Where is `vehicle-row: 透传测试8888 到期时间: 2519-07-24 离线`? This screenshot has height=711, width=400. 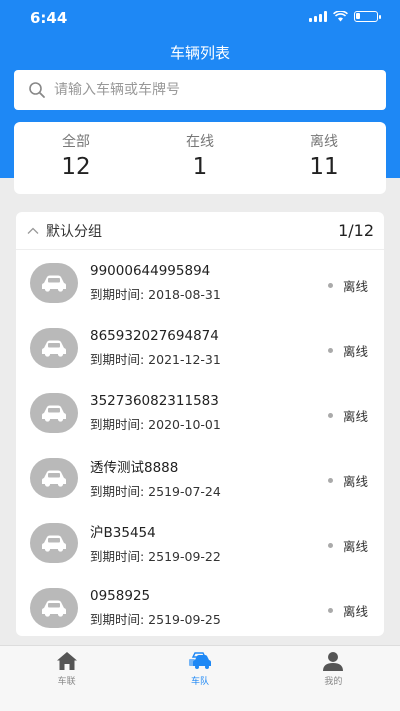 vehicle-row: 透传测试8888 到期时间: 2519-07-24 离线 is located at coordinates (200, 477).